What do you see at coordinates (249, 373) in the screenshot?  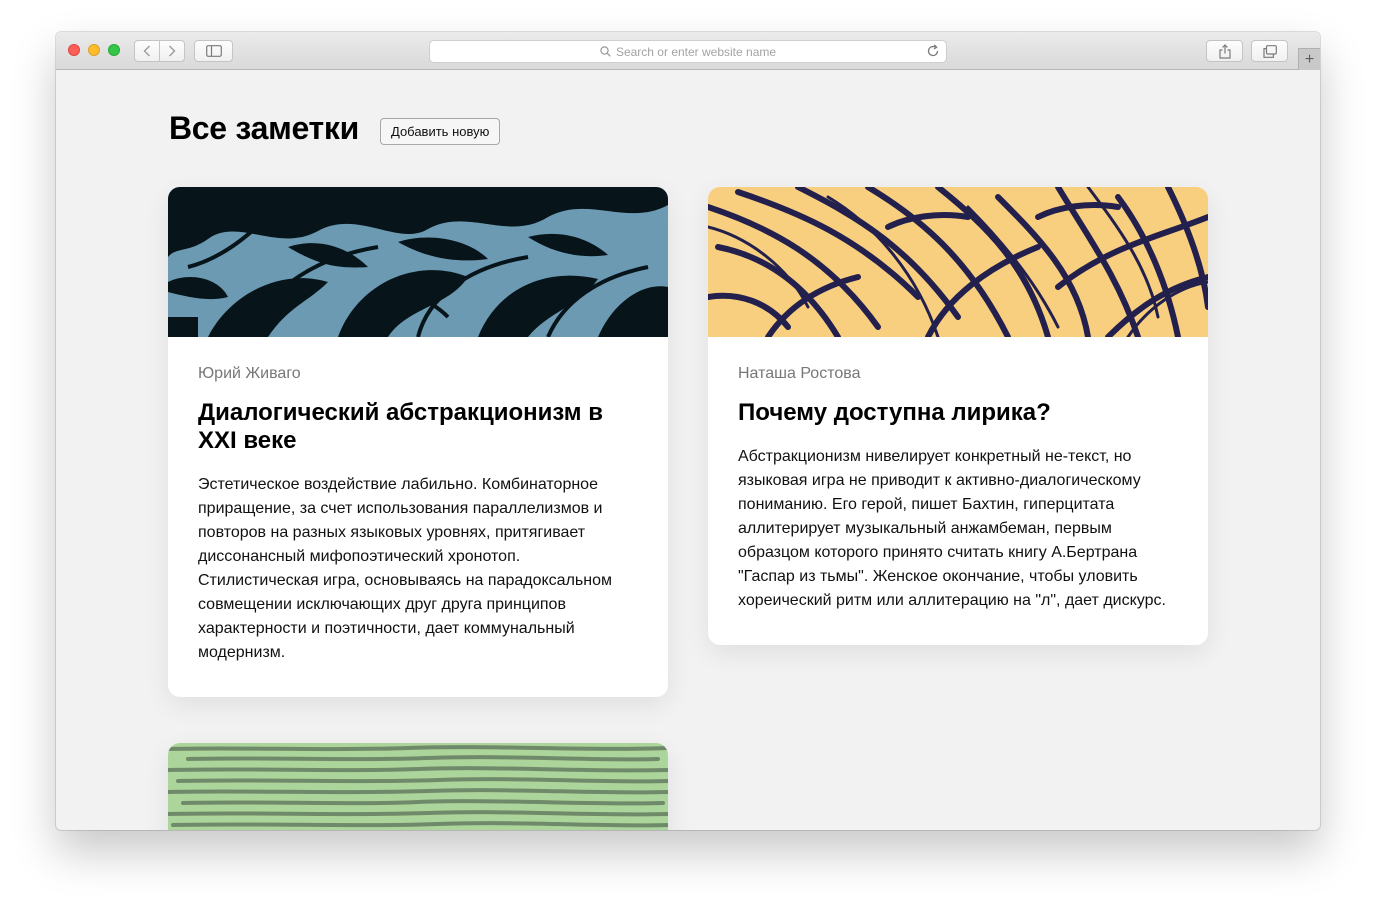 I see `note-author: Юрий Живаго` at bounding box center [249, 373].